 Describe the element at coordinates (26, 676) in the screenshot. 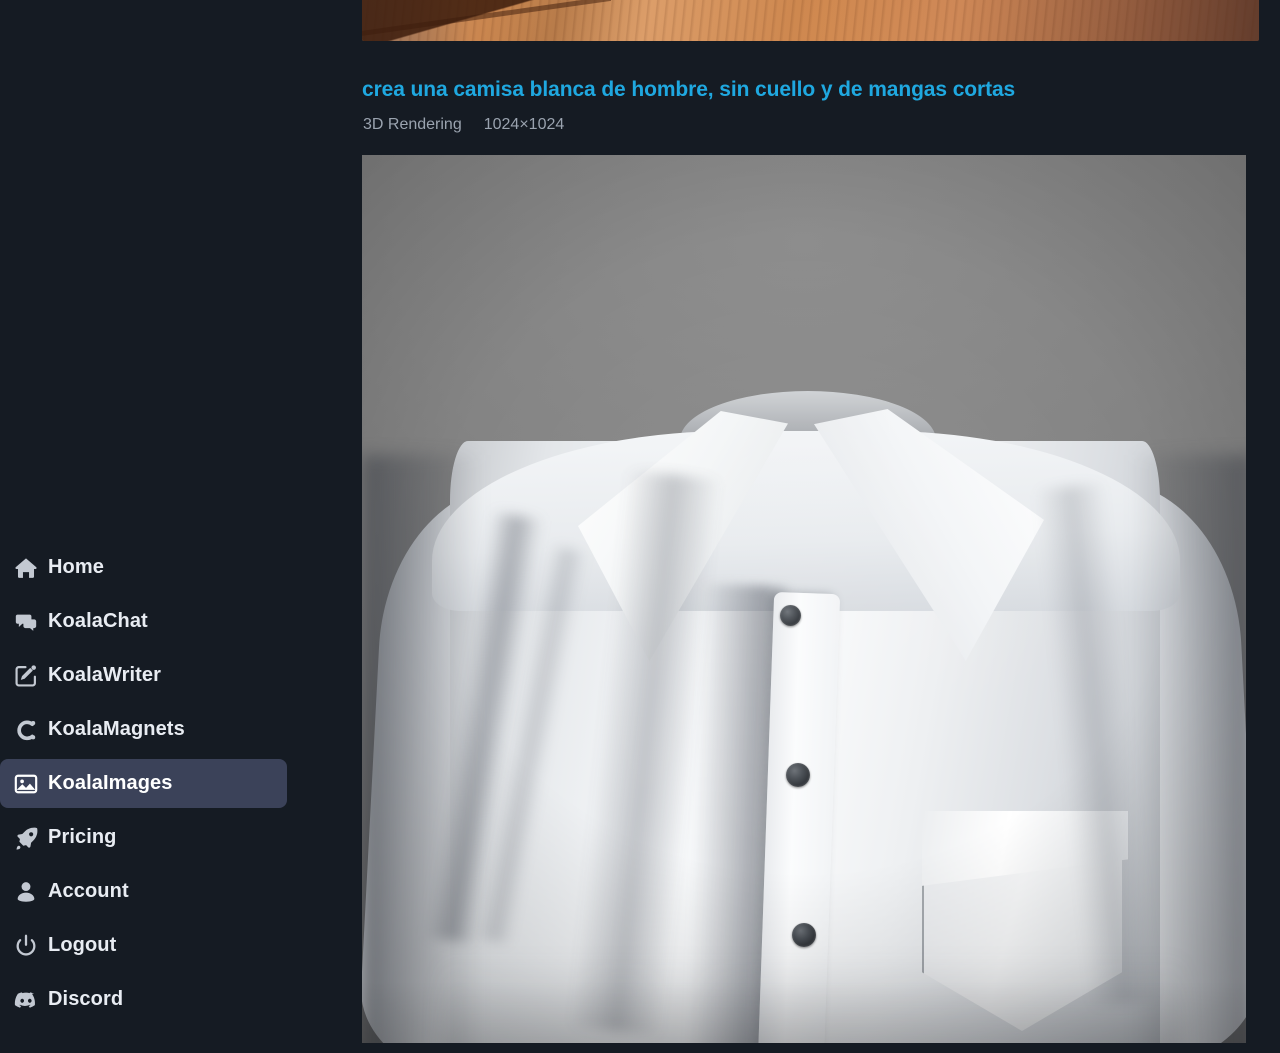

I see `pencil-square-icon` at that location.